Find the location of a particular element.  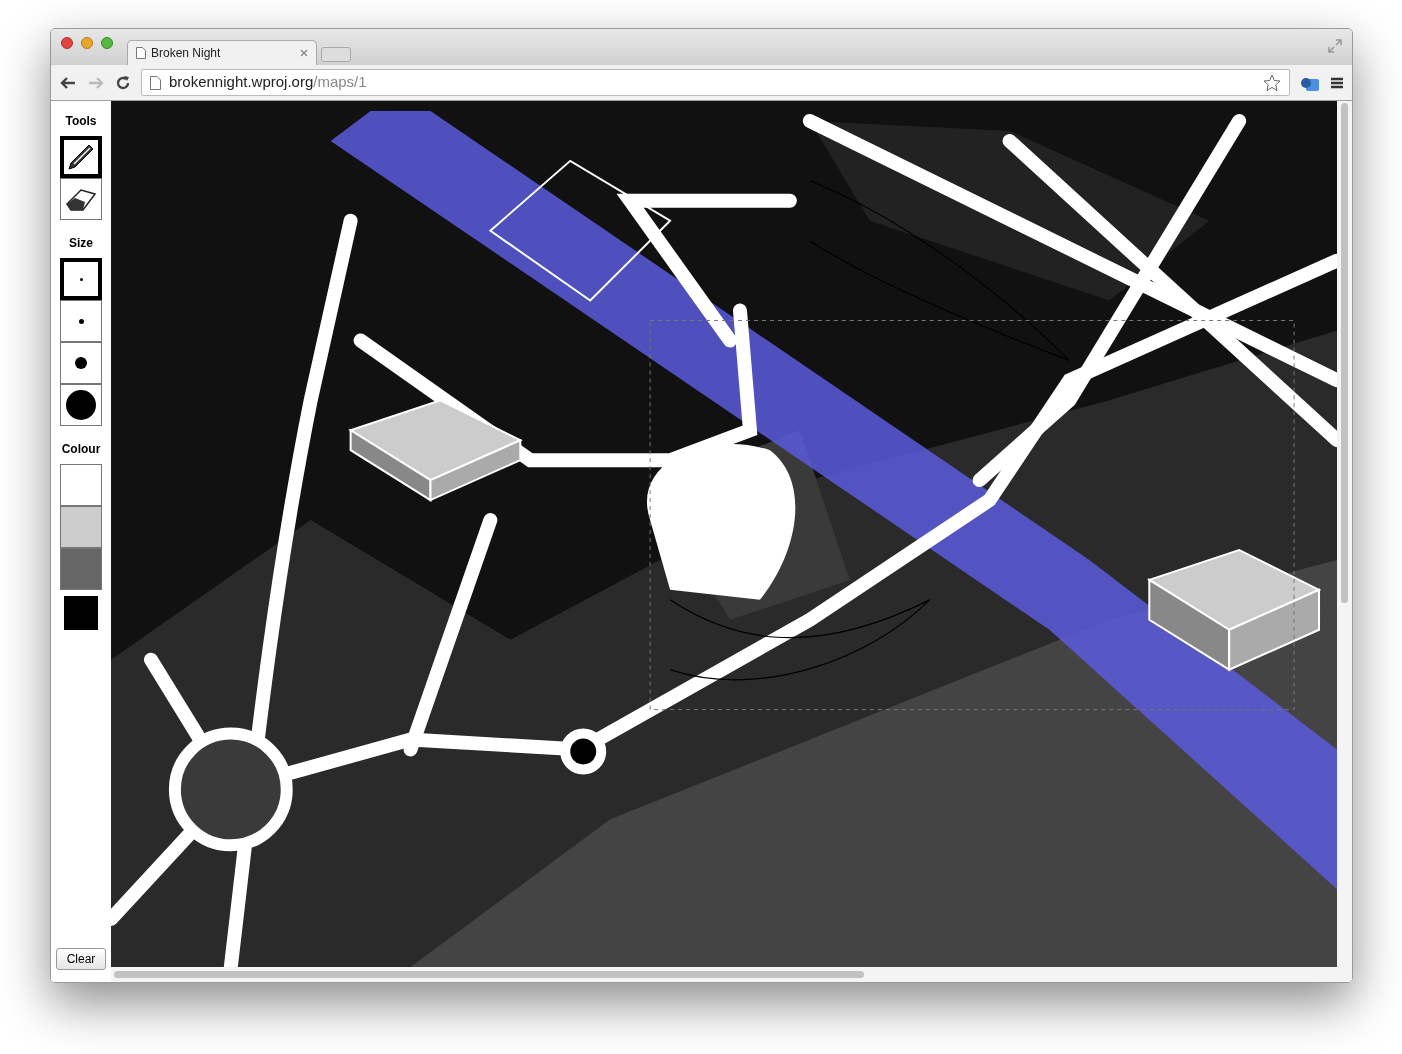

back-icon is located at coordinates (68, 82).